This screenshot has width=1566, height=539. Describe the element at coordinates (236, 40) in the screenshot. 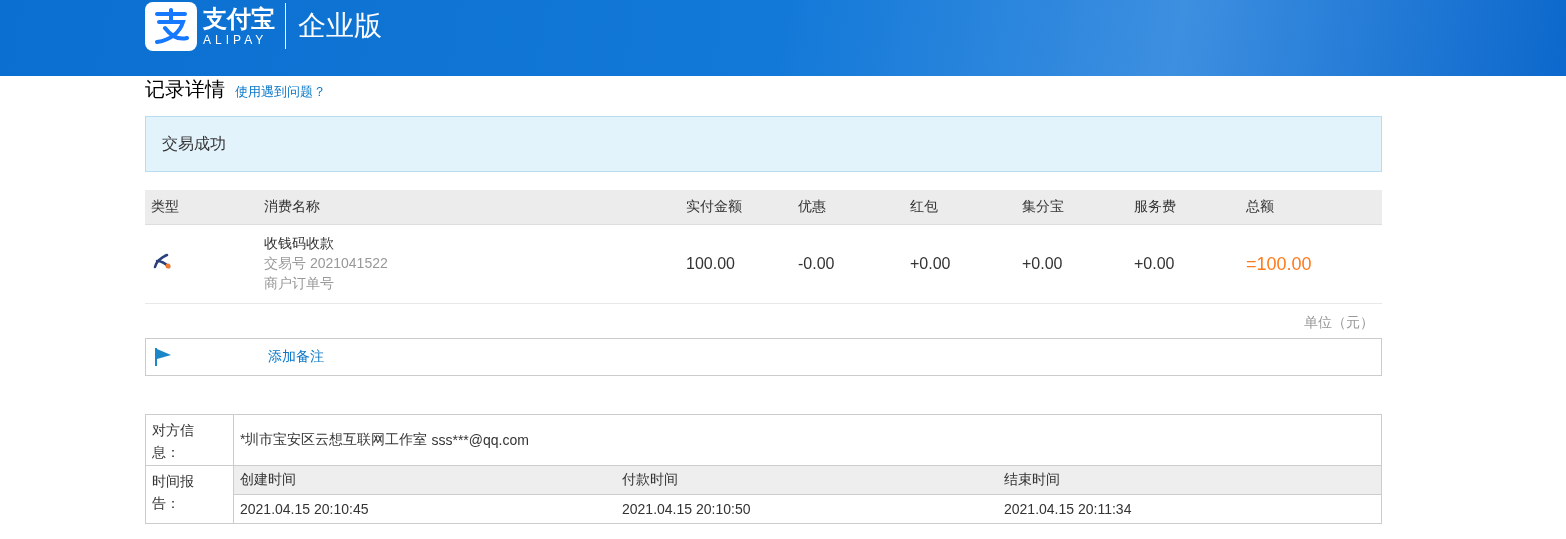

I see `logo-subtext: ALIPAY` at that location.